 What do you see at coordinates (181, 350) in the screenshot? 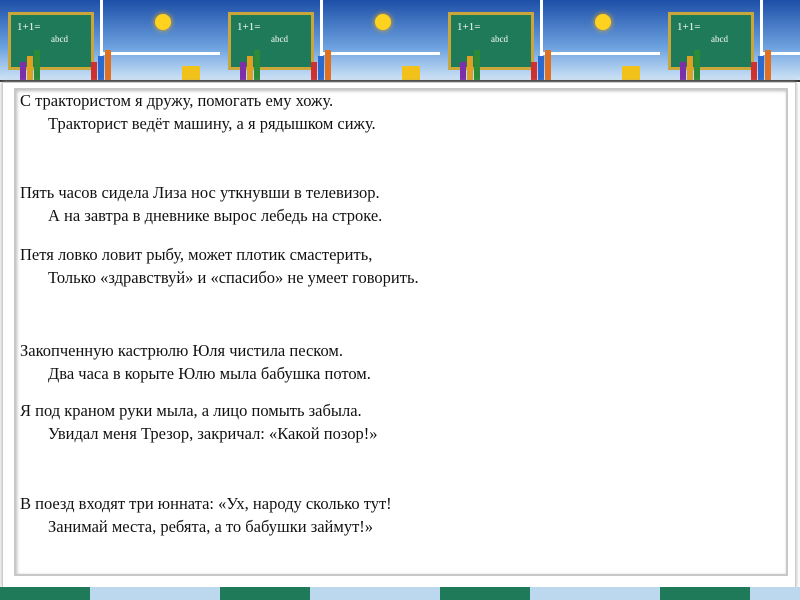
I see `stanza-4-line-1: Закопченную кастрюлю Юля чистила песком.` at bounding box center [181, 350].